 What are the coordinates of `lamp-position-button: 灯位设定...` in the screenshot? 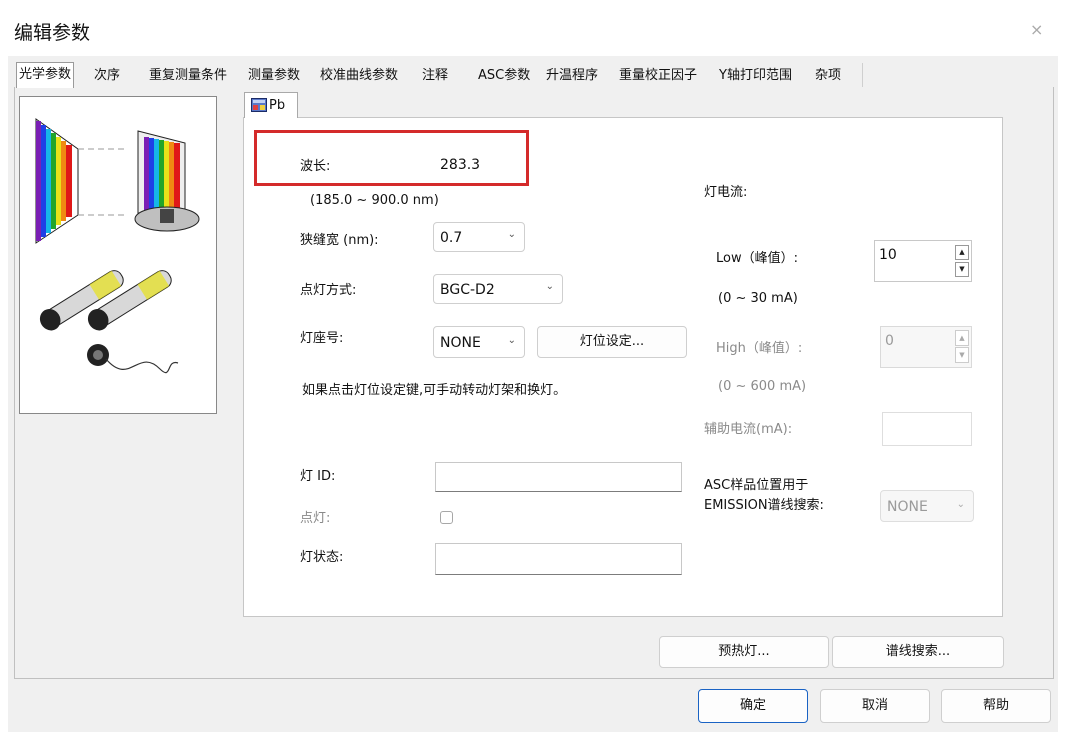 It's located at (612, 342).